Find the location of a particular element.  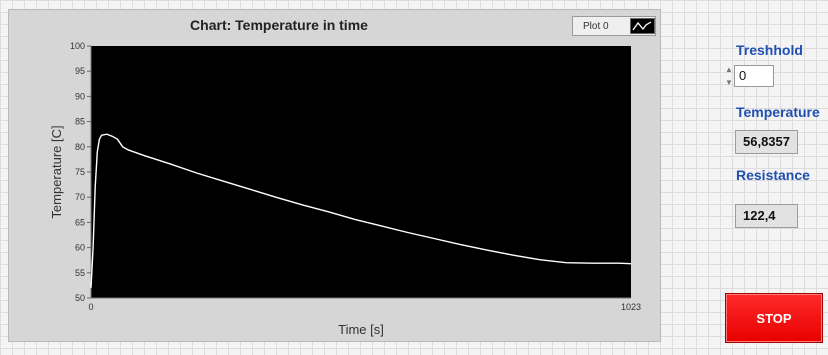

y-tick-label: 55 is located at coordinates (80, 273).